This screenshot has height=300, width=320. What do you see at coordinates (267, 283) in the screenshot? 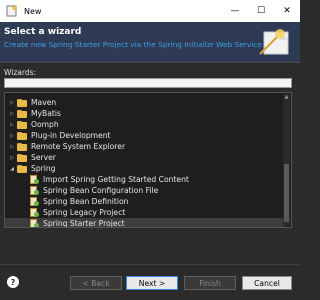
I see `cancel-button: Cancel` at bounding box center [267, 283].